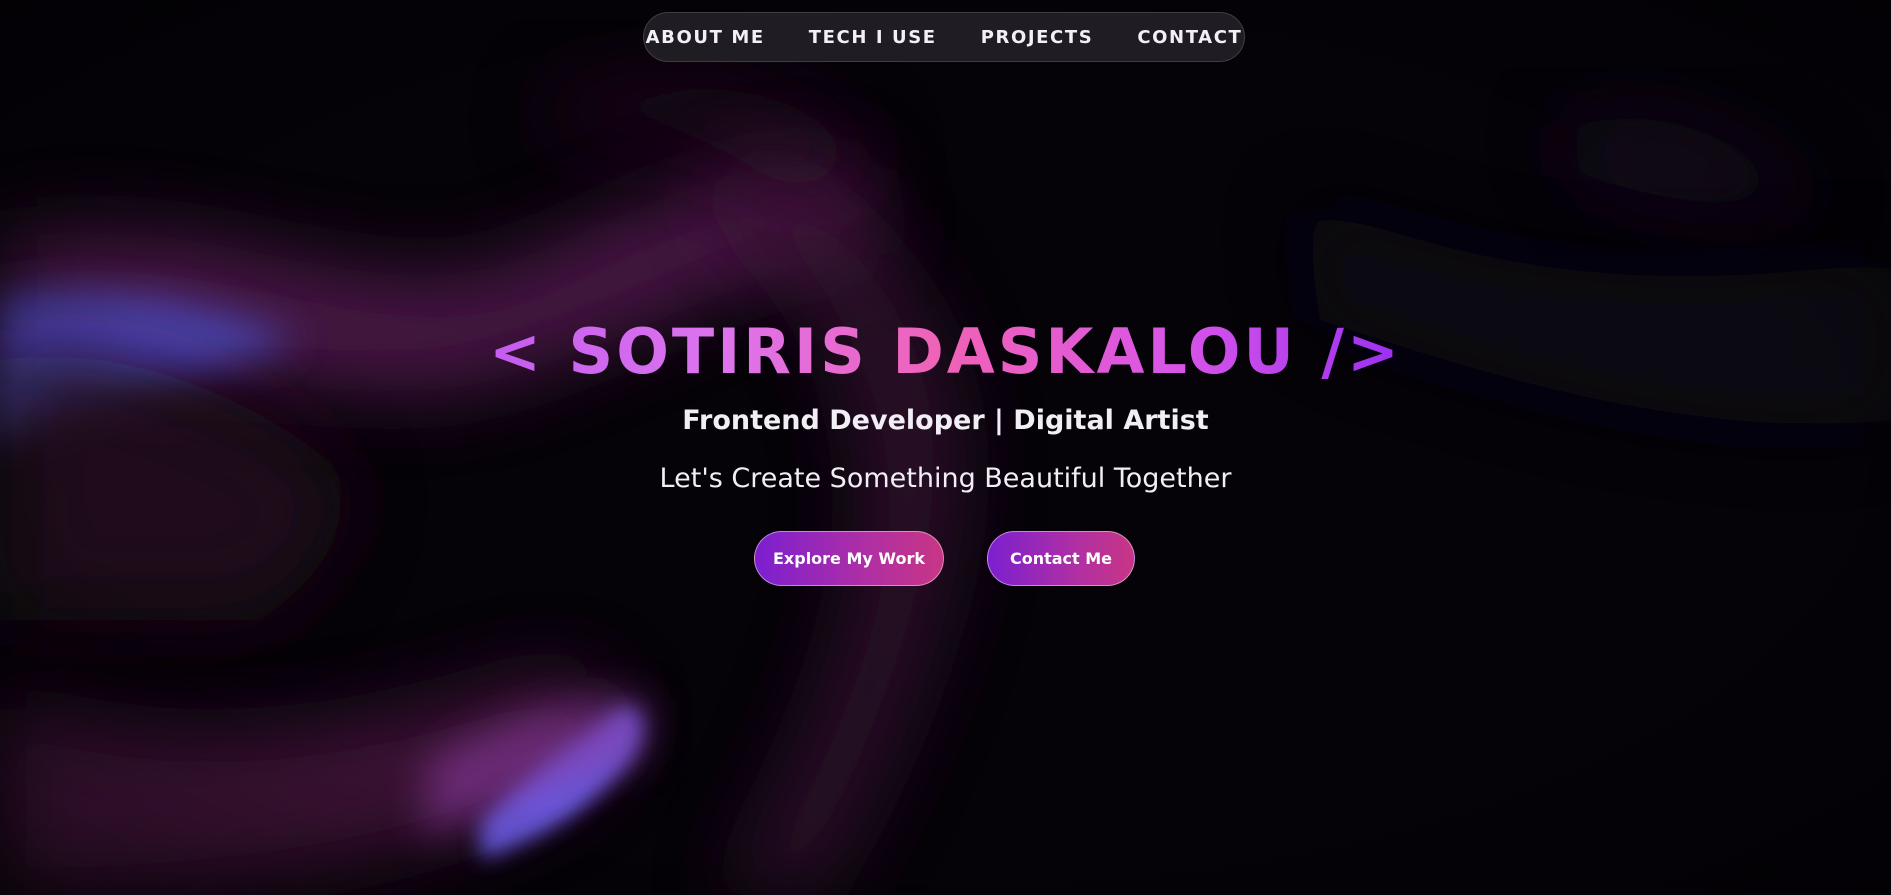 The height and width of the screenshot is (895, 1891). Describe the element at coordinates (1189, 37) in the screenshot. I see `nav-item-contact: CONTACT` at that location.